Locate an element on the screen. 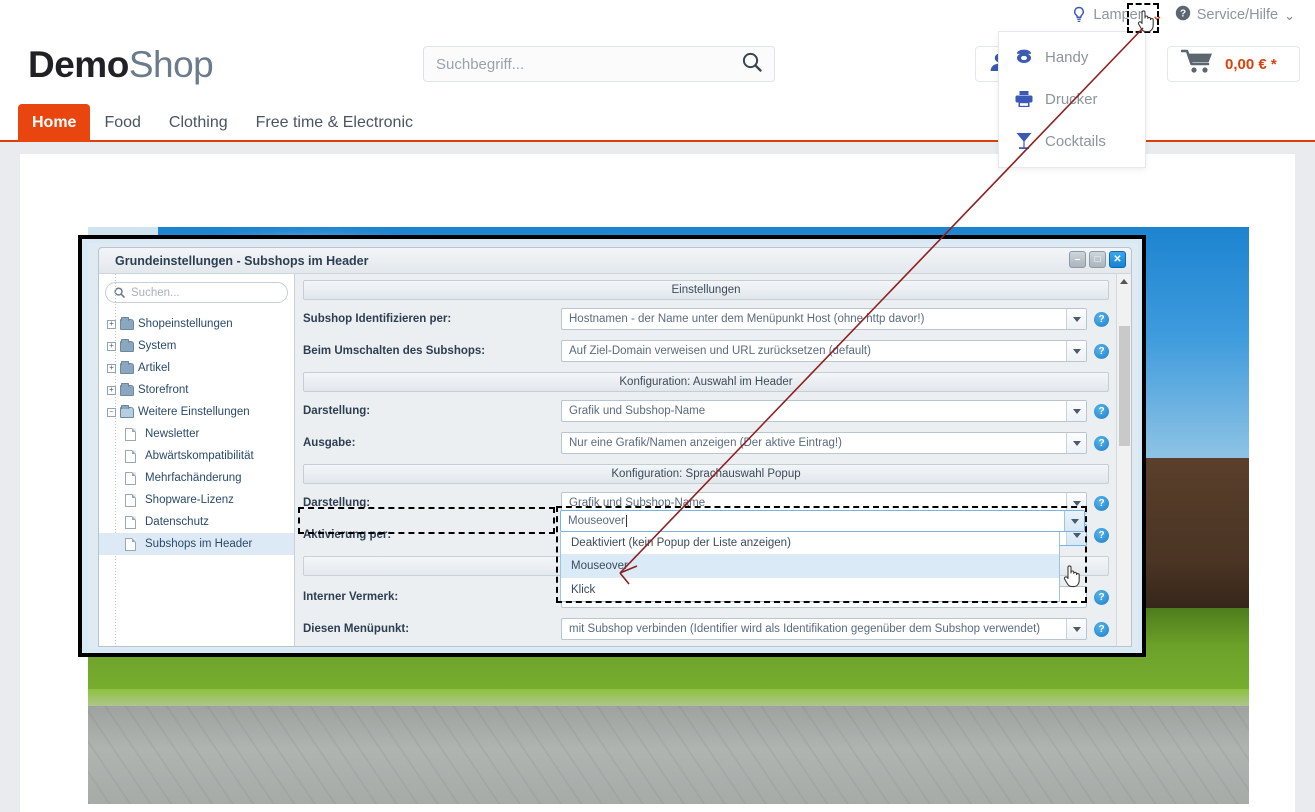  cart-button: 0,00 € * is located at coordinates (1233, 64).